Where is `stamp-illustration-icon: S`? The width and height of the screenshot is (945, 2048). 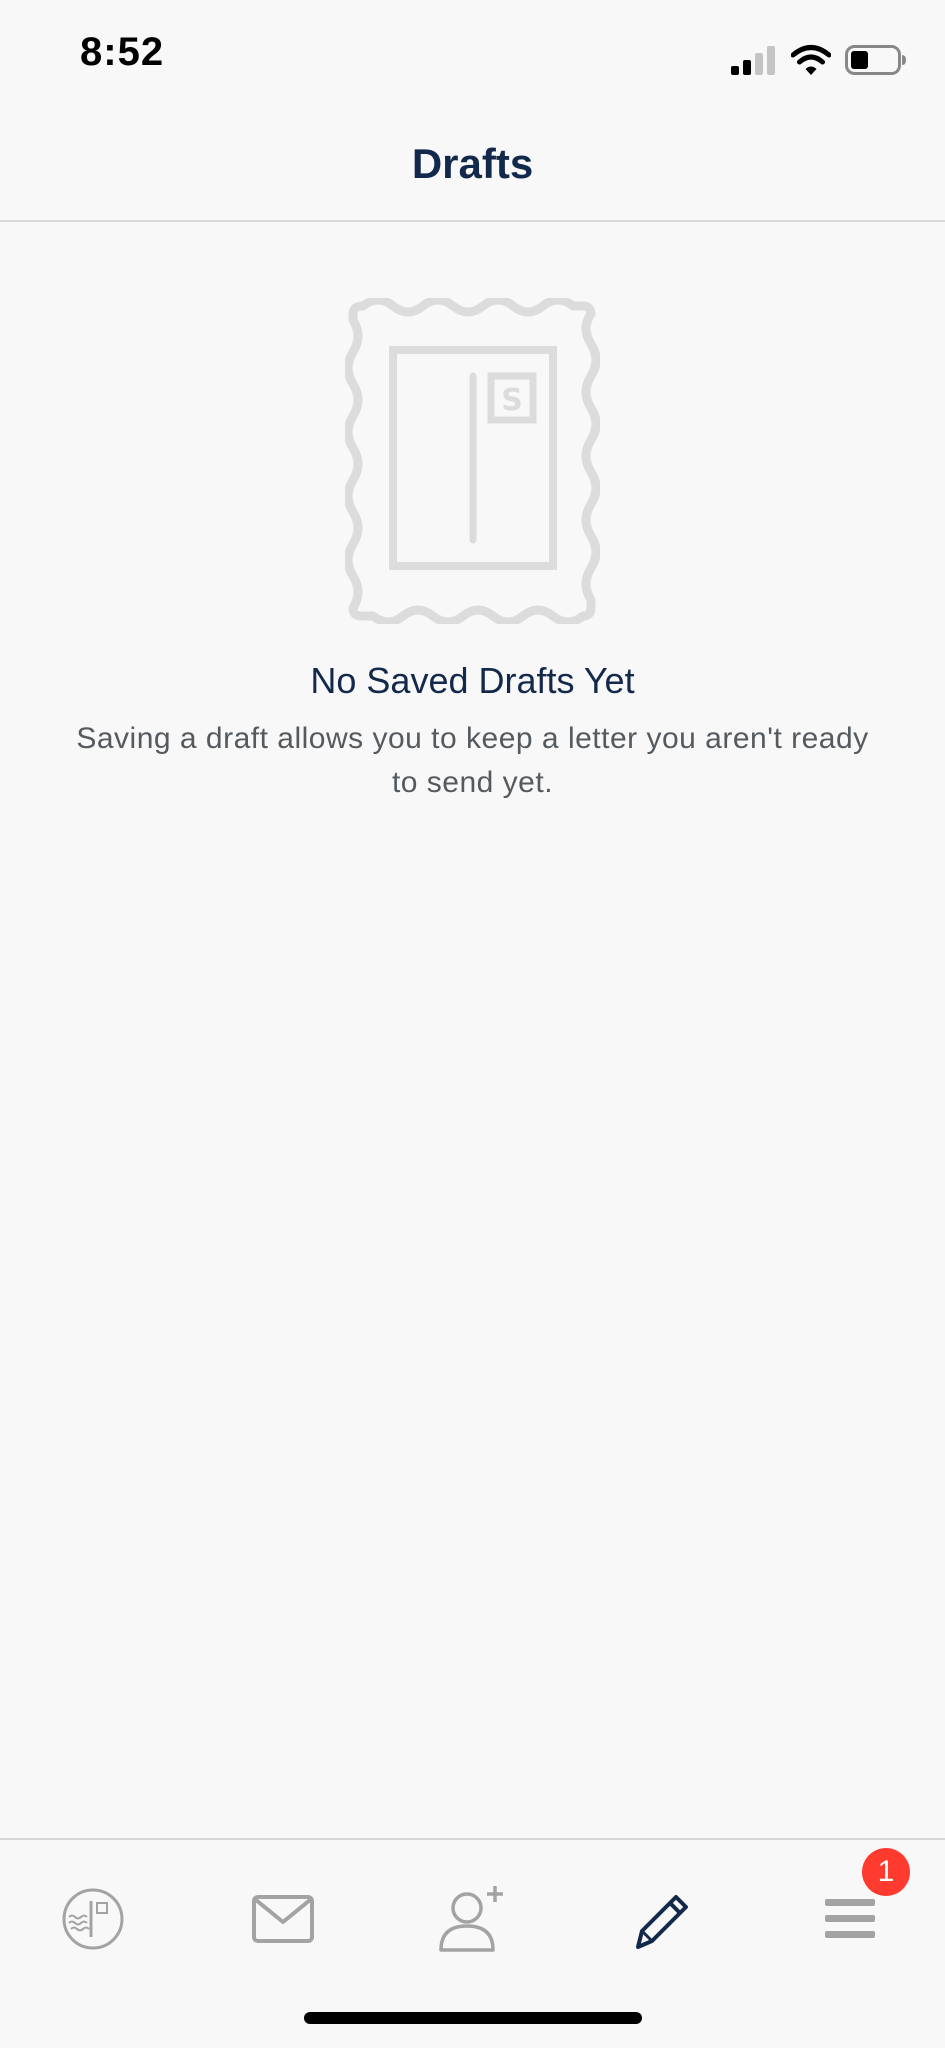
stamp-illustration-icon: S is located at coordinates (472, 461).